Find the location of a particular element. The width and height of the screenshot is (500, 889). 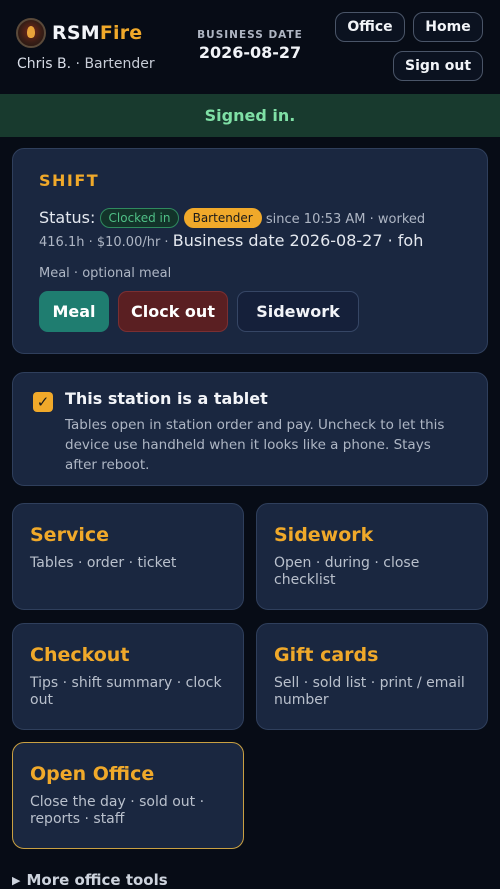

checkout-tile-desc: Tips · shift summary · clock out is located at coordinates (126, 691).